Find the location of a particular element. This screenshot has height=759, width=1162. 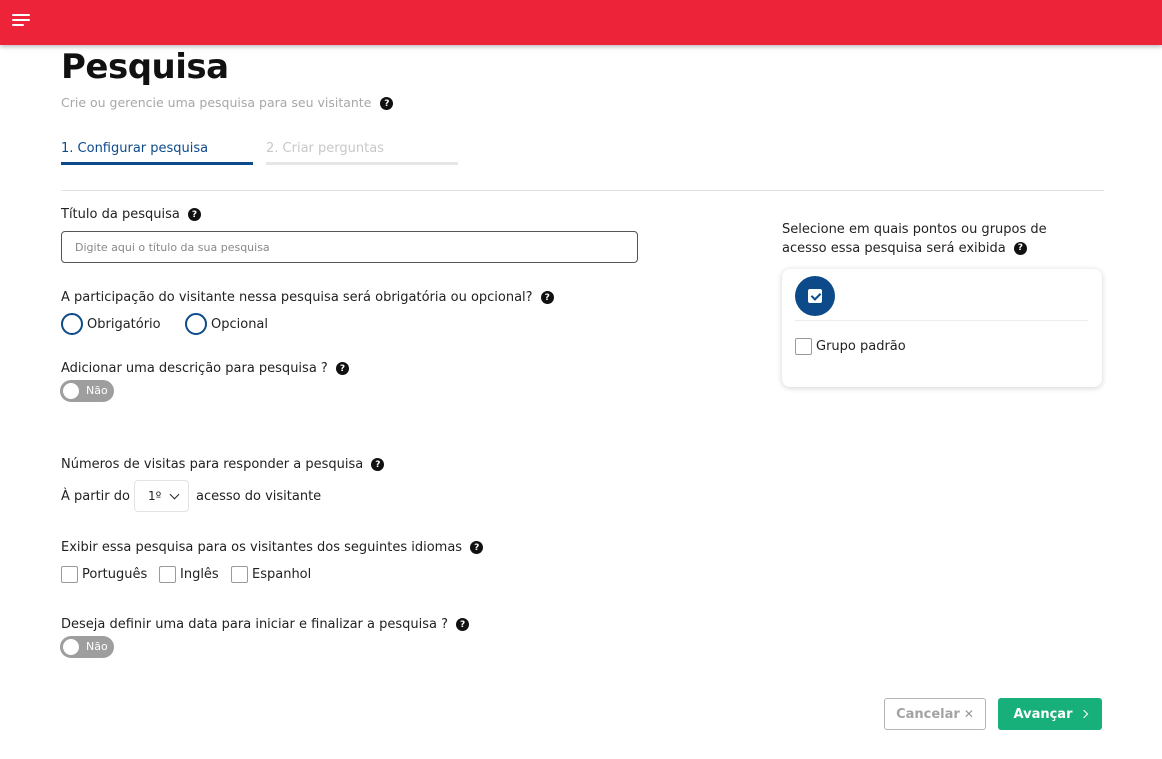

survey-title-input is located at coordinates (349, 247).